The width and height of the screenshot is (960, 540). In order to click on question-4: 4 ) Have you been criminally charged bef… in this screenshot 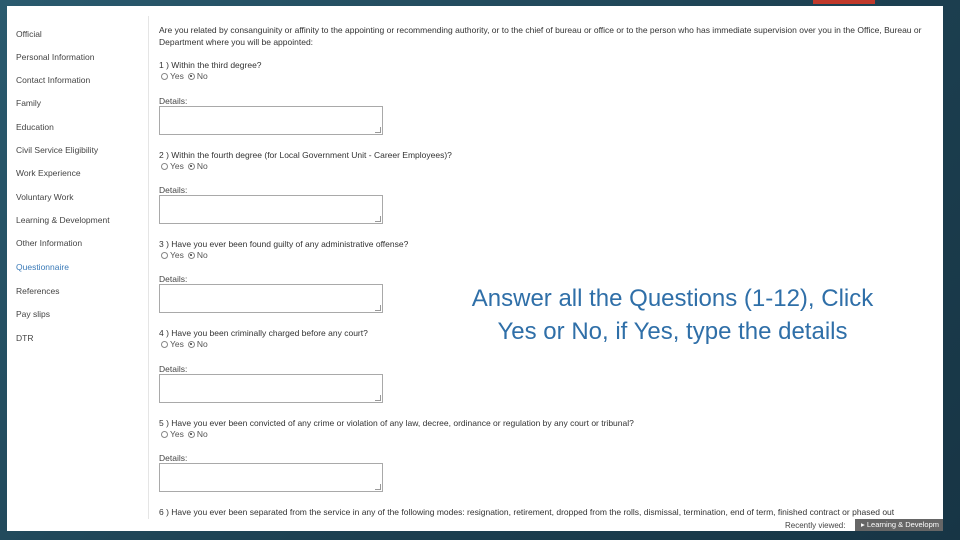, I will do `click(263, 333)`.